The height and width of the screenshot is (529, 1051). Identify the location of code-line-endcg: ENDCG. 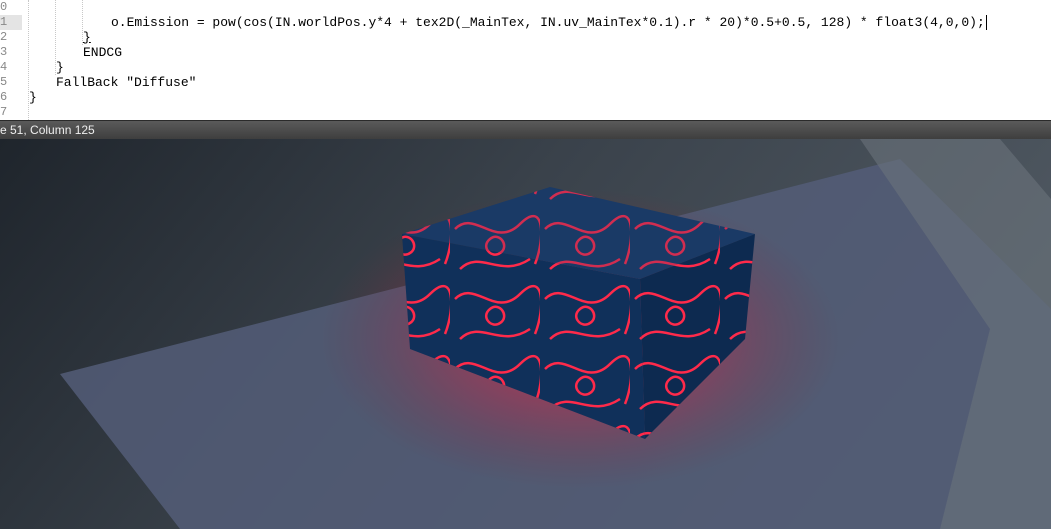
(102, 52).